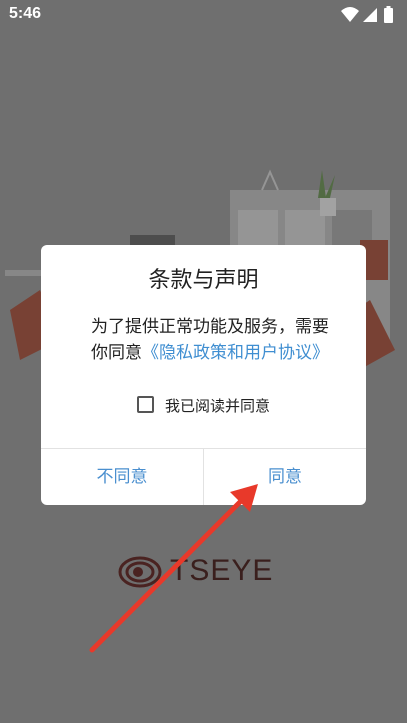  I want to click on status-icons, so click(367, 14).